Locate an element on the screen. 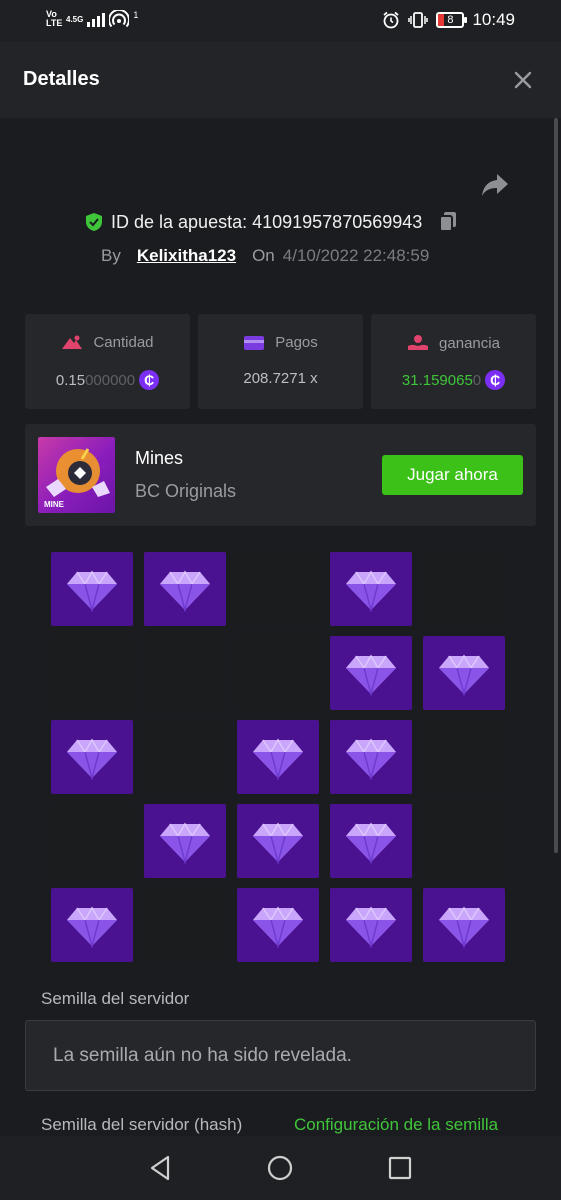 The image size is (561, 1200). on-label: On is located at coordinates (263, 255).